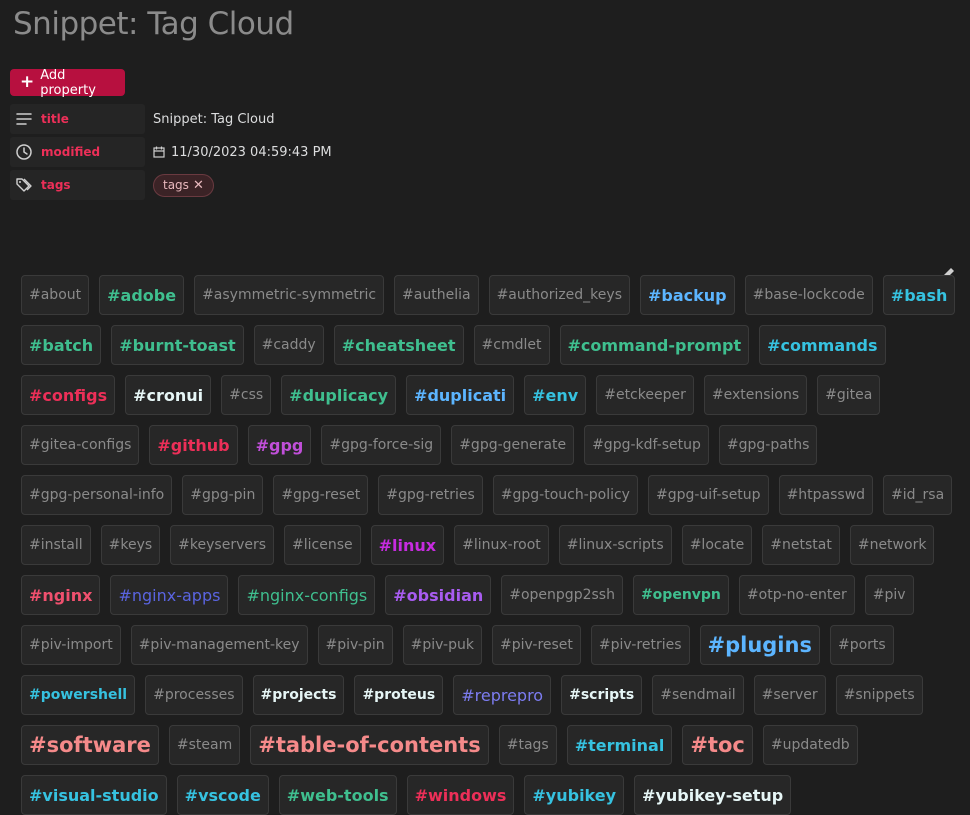 The height and width of the screenshot is (815, 970). I want to click on tag-cloud-item: #asymmetric-symmetric, so click(289, 295).